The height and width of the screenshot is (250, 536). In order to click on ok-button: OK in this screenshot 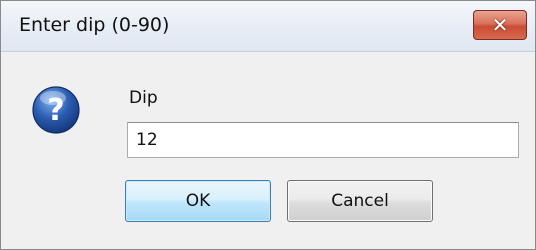, I will do `click(198, 201)`.